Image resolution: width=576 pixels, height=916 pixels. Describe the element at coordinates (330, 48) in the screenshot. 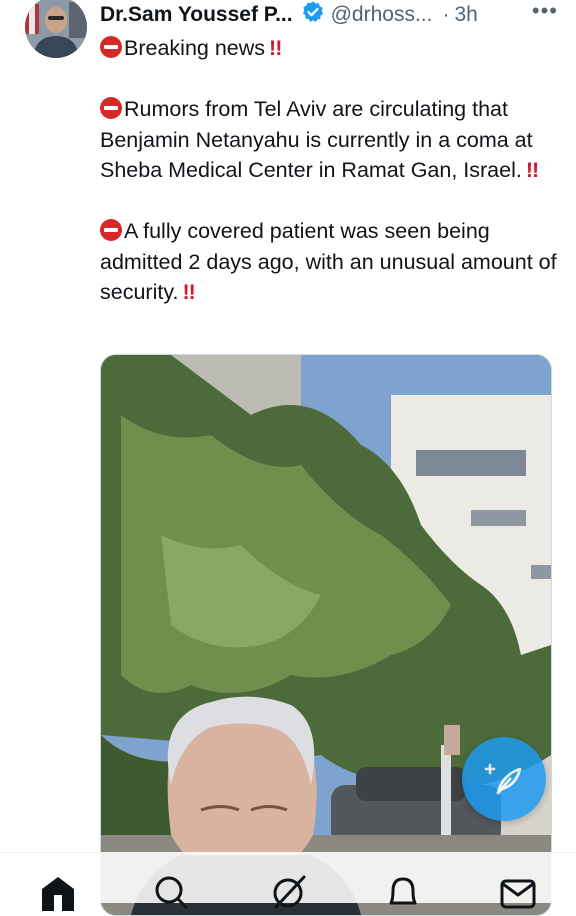

I see `post-line: Breaking news!!` at that location.